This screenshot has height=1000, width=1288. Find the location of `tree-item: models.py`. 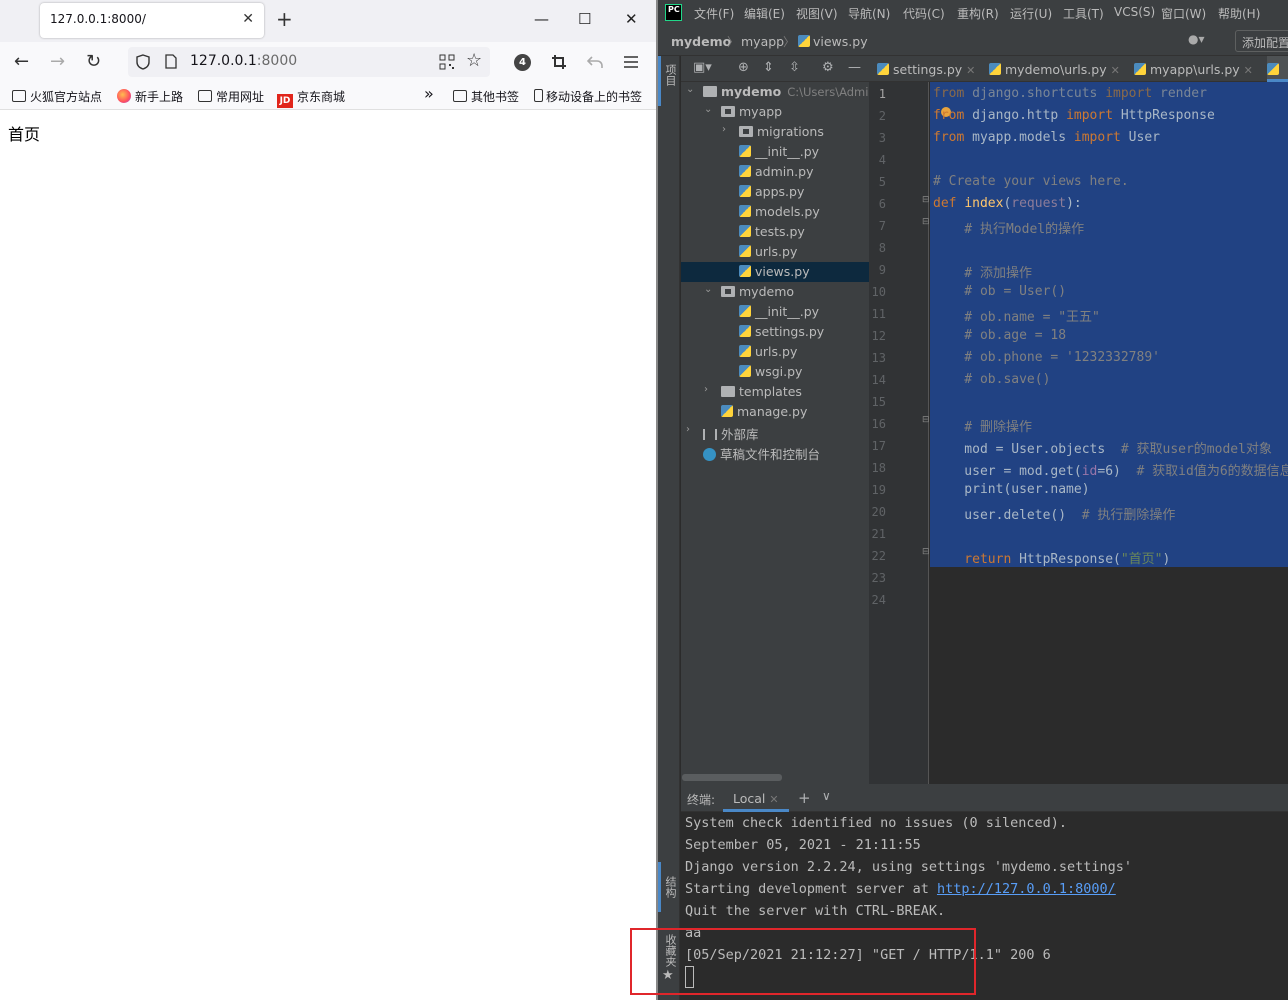

tree-item: models.py is located at coordinates (775, 212).